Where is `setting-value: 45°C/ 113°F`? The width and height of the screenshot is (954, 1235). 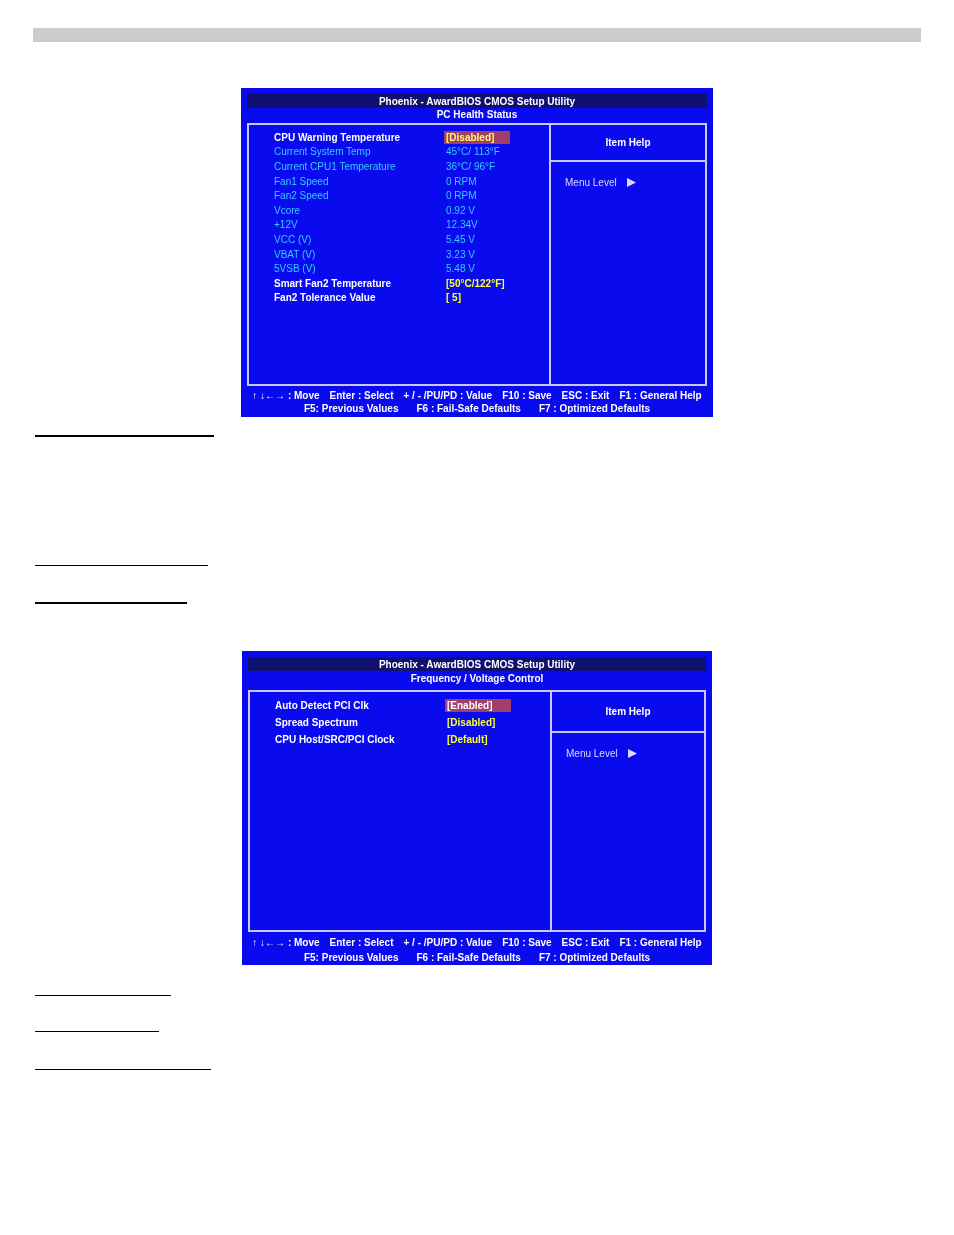 setting-value: 45°C/ 113°F is located at coordinates (473, 152).